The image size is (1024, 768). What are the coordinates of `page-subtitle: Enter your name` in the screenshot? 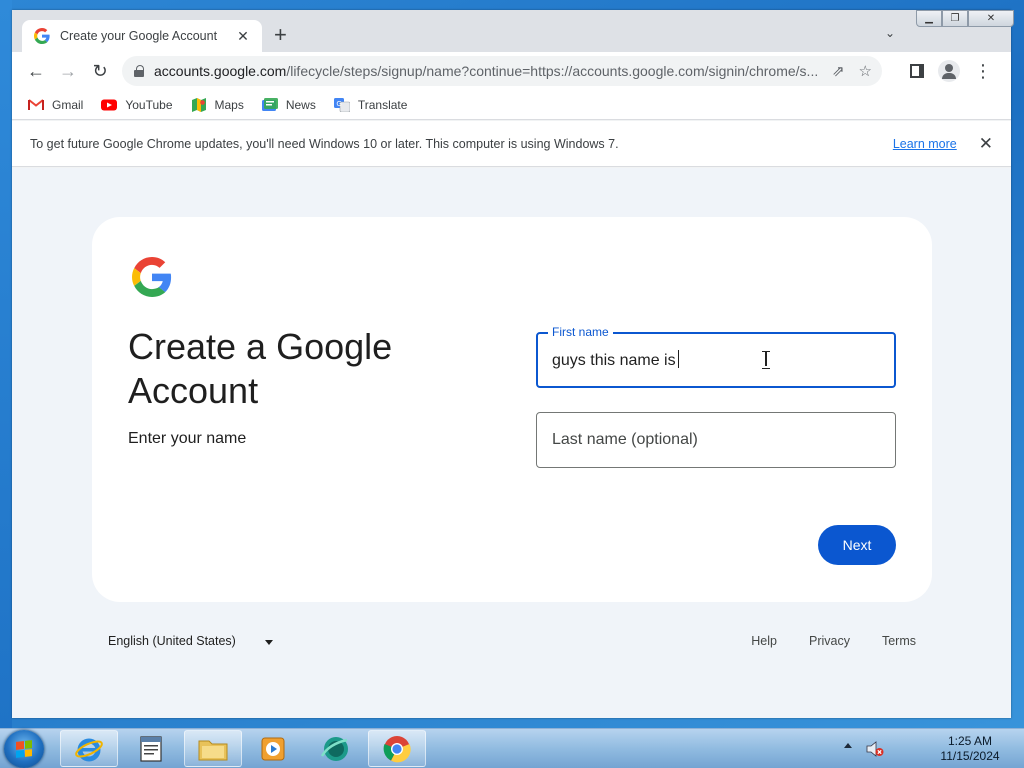 It's located at (187, 438).